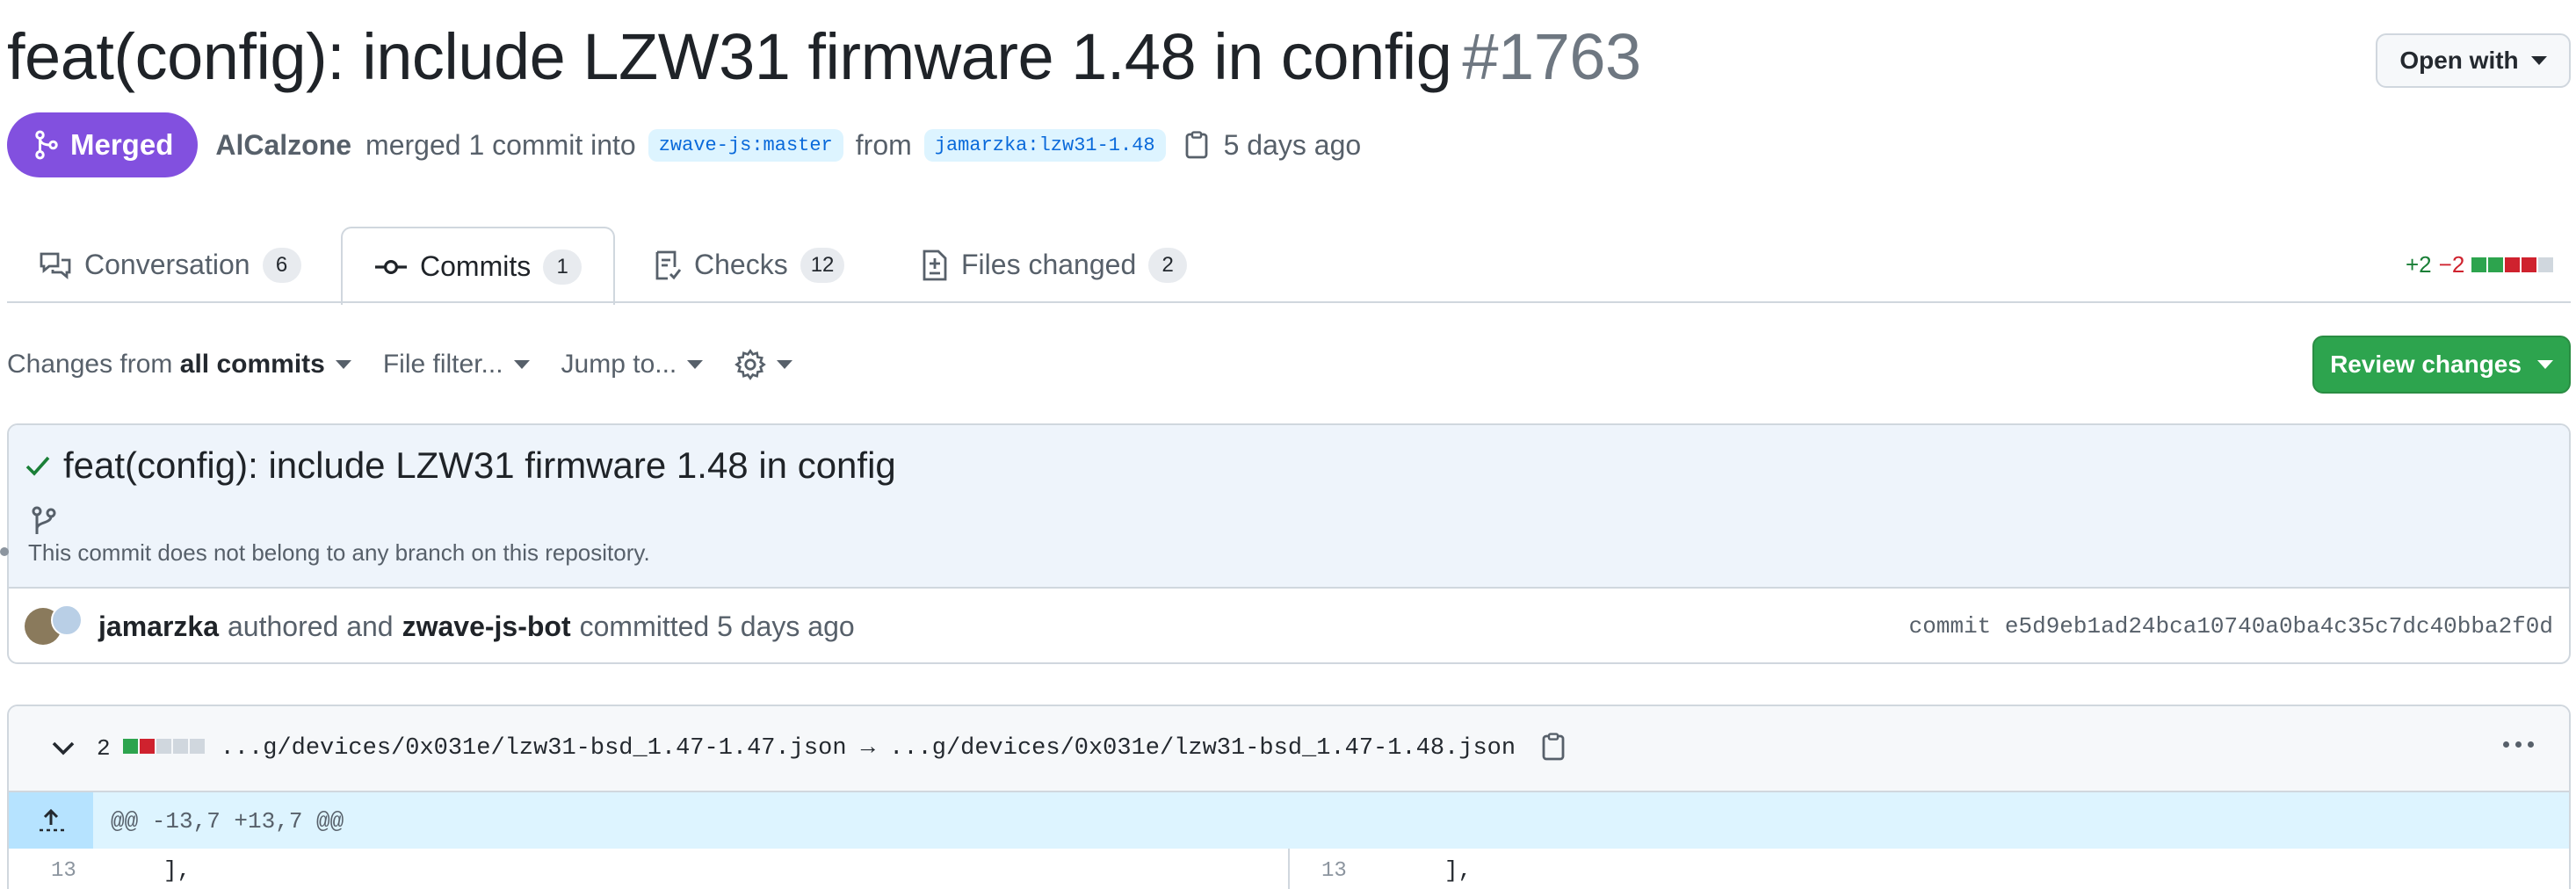 Image resolution: width=2576 pixels, height=889 pixels. Describe the element at coordinates (668, 265) in the screenshot. I see `checklist-icon` at that location.